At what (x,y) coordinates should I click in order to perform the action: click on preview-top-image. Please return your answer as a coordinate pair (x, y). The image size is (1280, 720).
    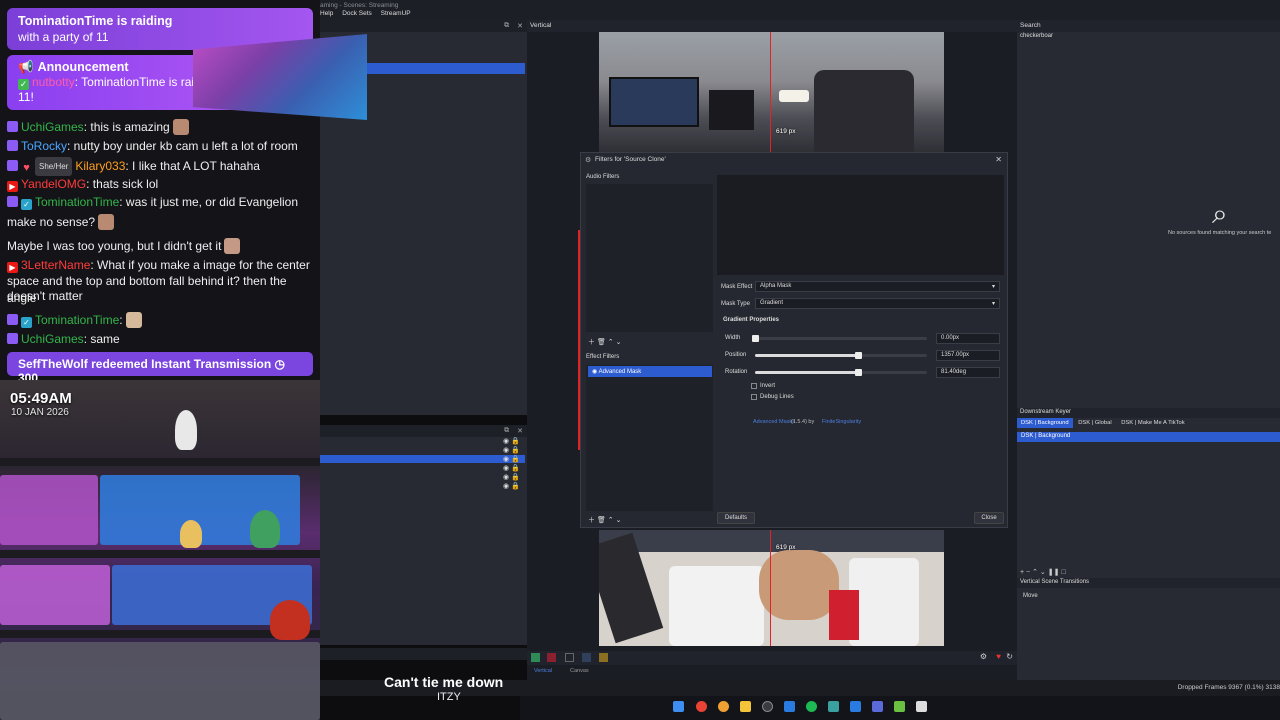
    Looking at the image, I should click on (771, 93).